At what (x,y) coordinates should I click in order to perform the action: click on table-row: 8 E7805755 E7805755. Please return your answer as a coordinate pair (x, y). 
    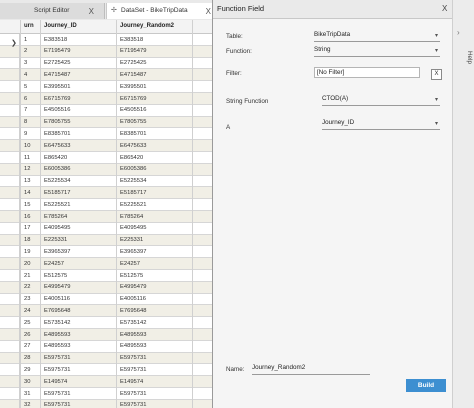
    Looking at the image, I should click on (107, 122).